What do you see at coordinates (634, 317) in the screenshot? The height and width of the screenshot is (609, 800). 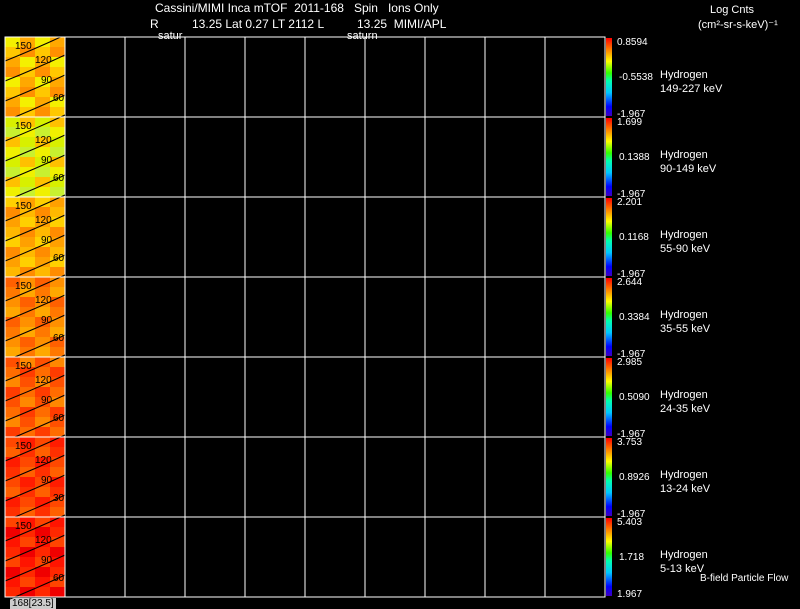 I see `colorbar-mid-label: 0.3384` at bounding box center [634, 317].